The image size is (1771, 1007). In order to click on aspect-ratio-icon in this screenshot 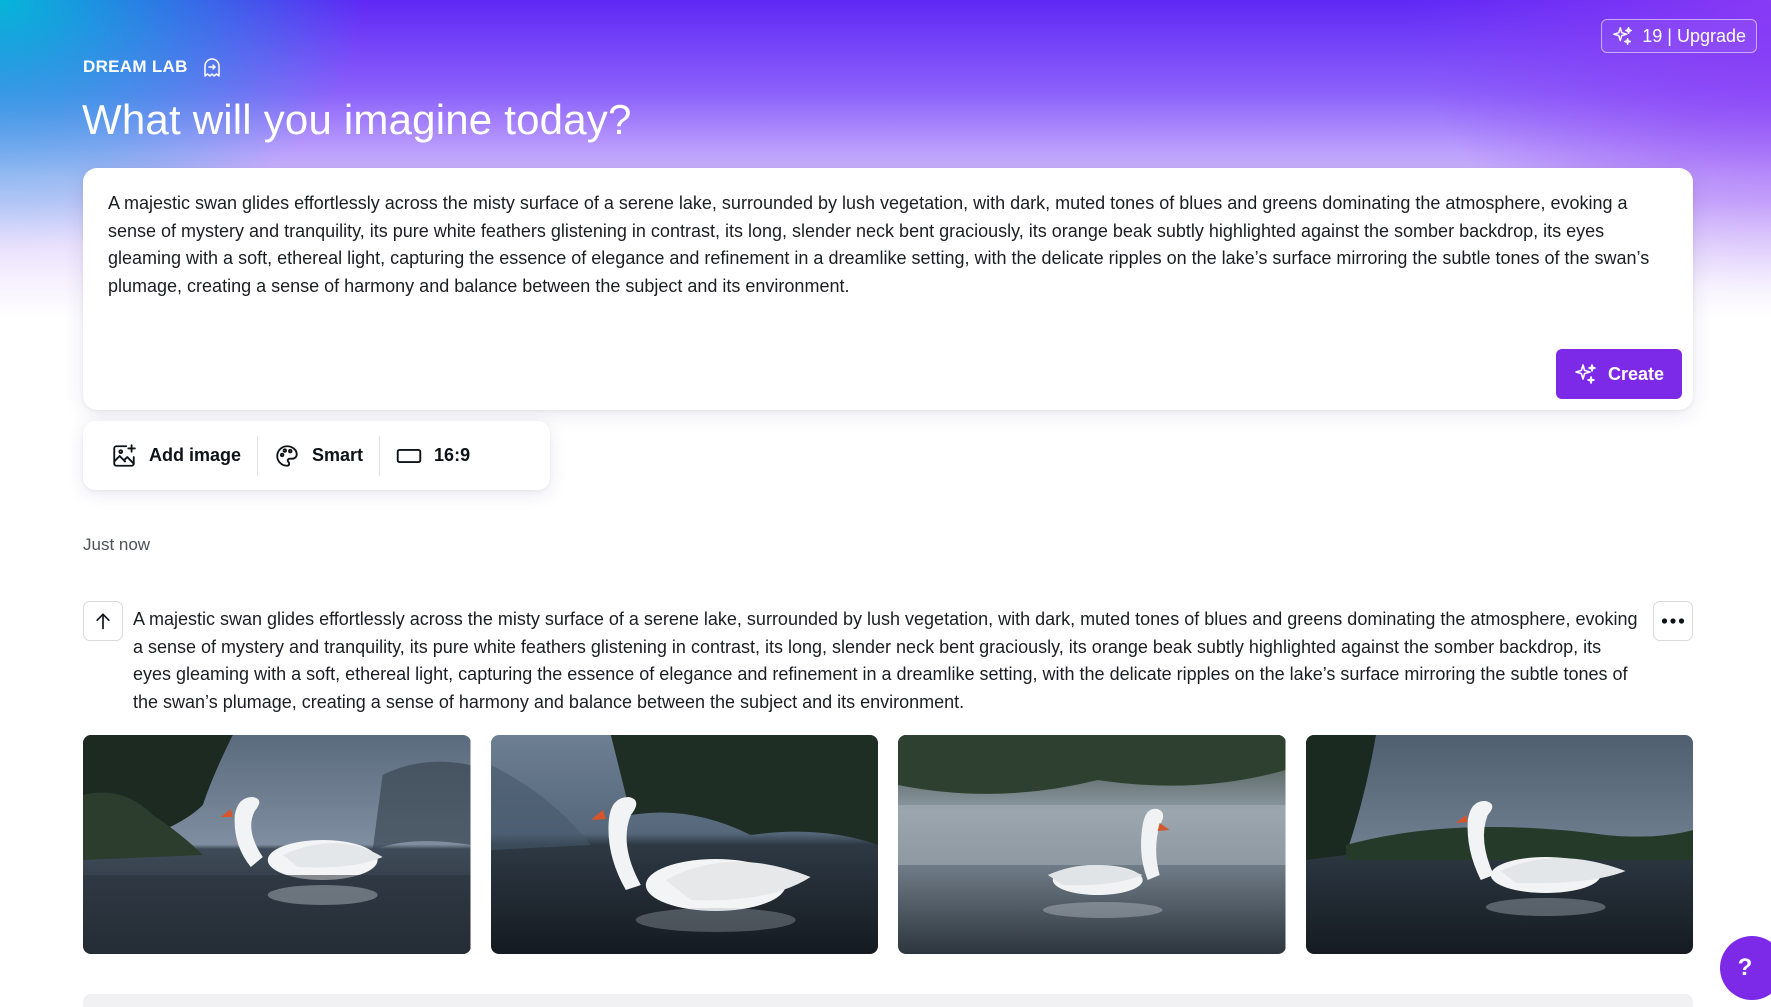, I will do `click(409, 455)`.